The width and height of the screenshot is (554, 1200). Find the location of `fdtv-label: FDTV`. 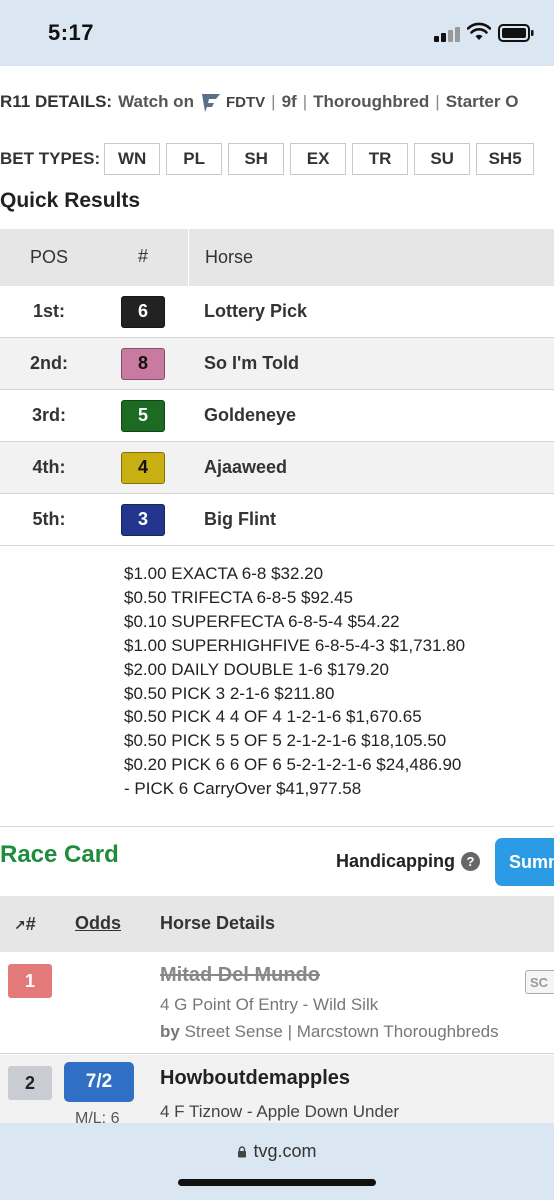

fdtv-label: FDTV is located at coordinates (245, 102).